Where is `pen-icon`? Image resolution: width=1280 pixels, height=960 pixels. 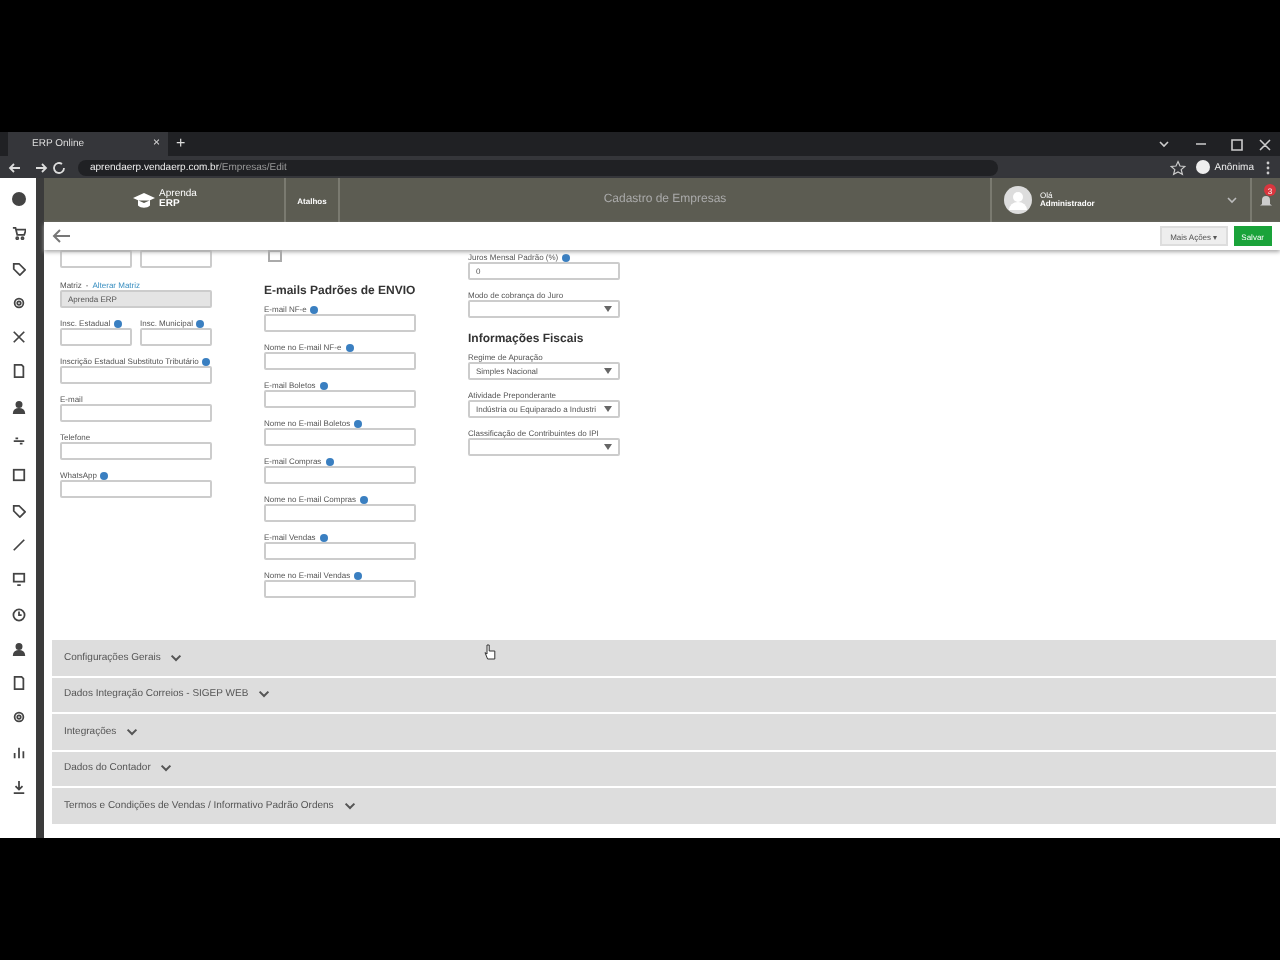 pen-icon is located at coordinates (18, 544).